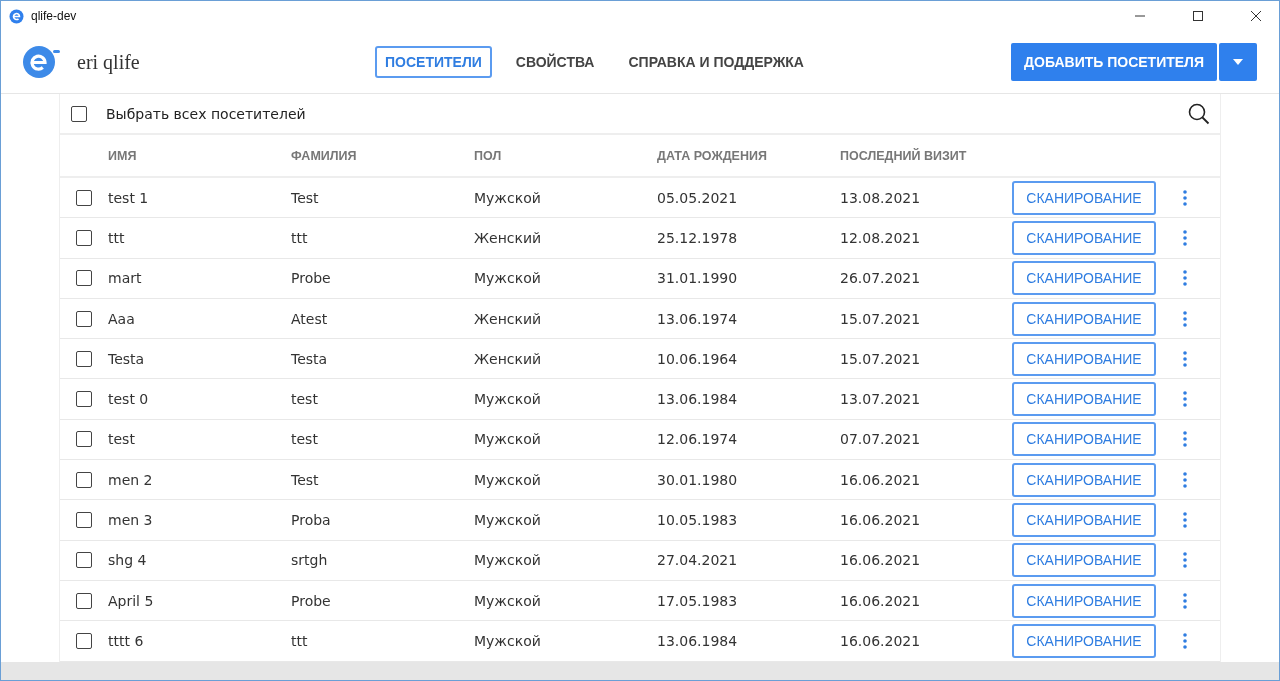 The image size is (1280, 681). Describe the element at coordinates (881, 237) in the screenshot. I see `table-cell-text: 12.08.2021` at that location.